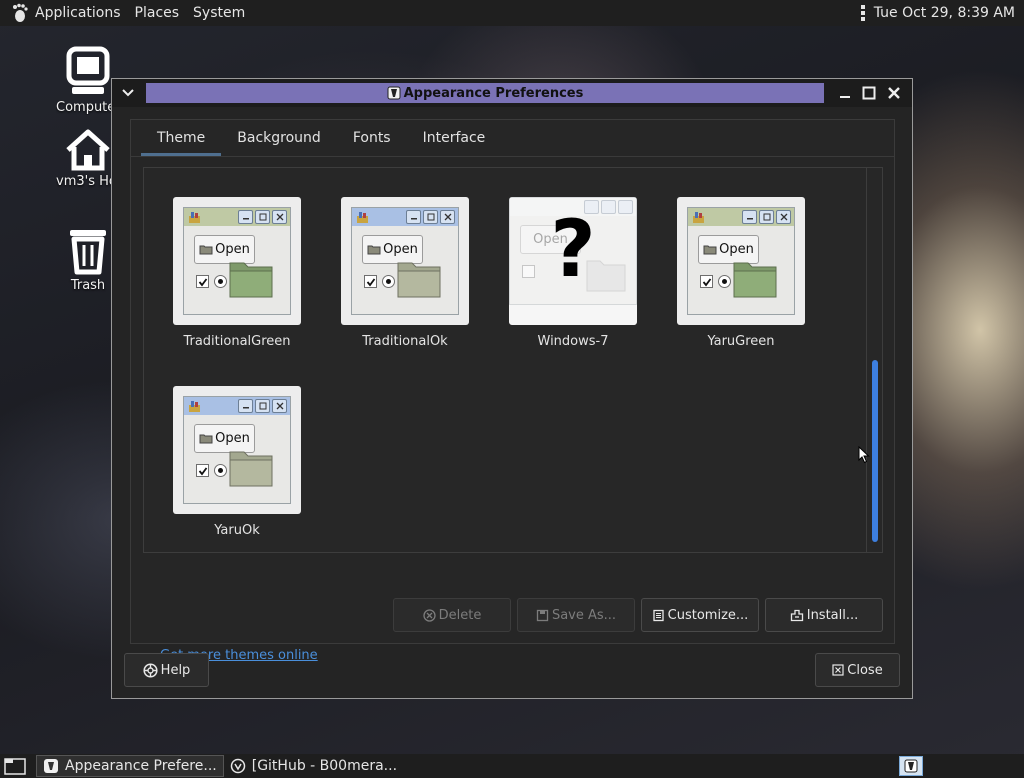 The height and width of the screenshot is (778, 1024). Describe the element at coordinates (865, 670) in the screenshot. I see `close-label: Close` at that location.